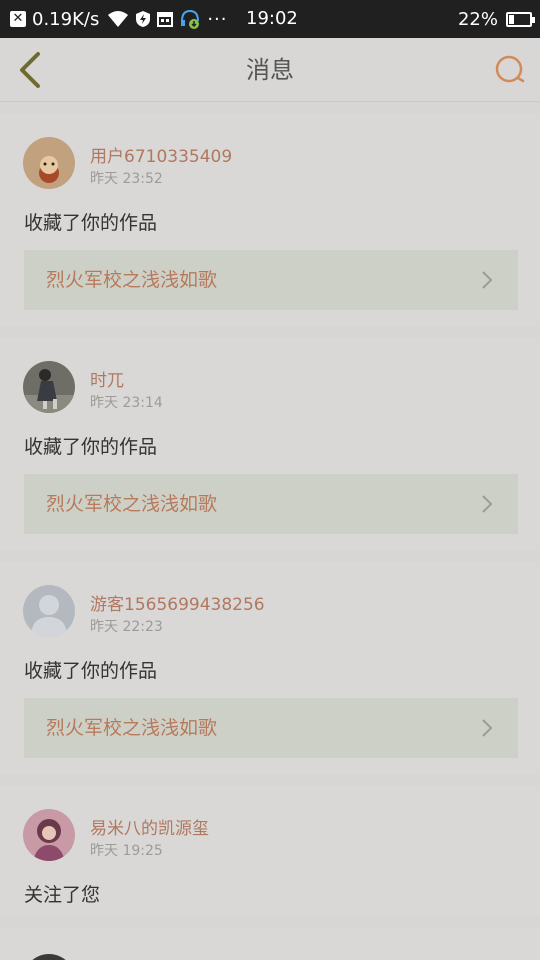  What do you see at coordinates (18, 19) in the screenshot?
I see `notification-close-icon: ✕` at bounding box center [18, 19].